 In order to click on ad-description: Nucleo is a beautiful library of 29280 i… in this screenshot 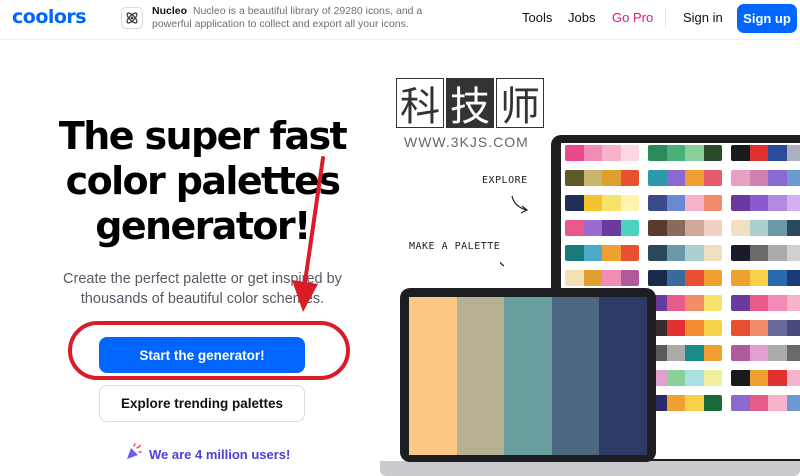, I will do `click(287, 17)`.